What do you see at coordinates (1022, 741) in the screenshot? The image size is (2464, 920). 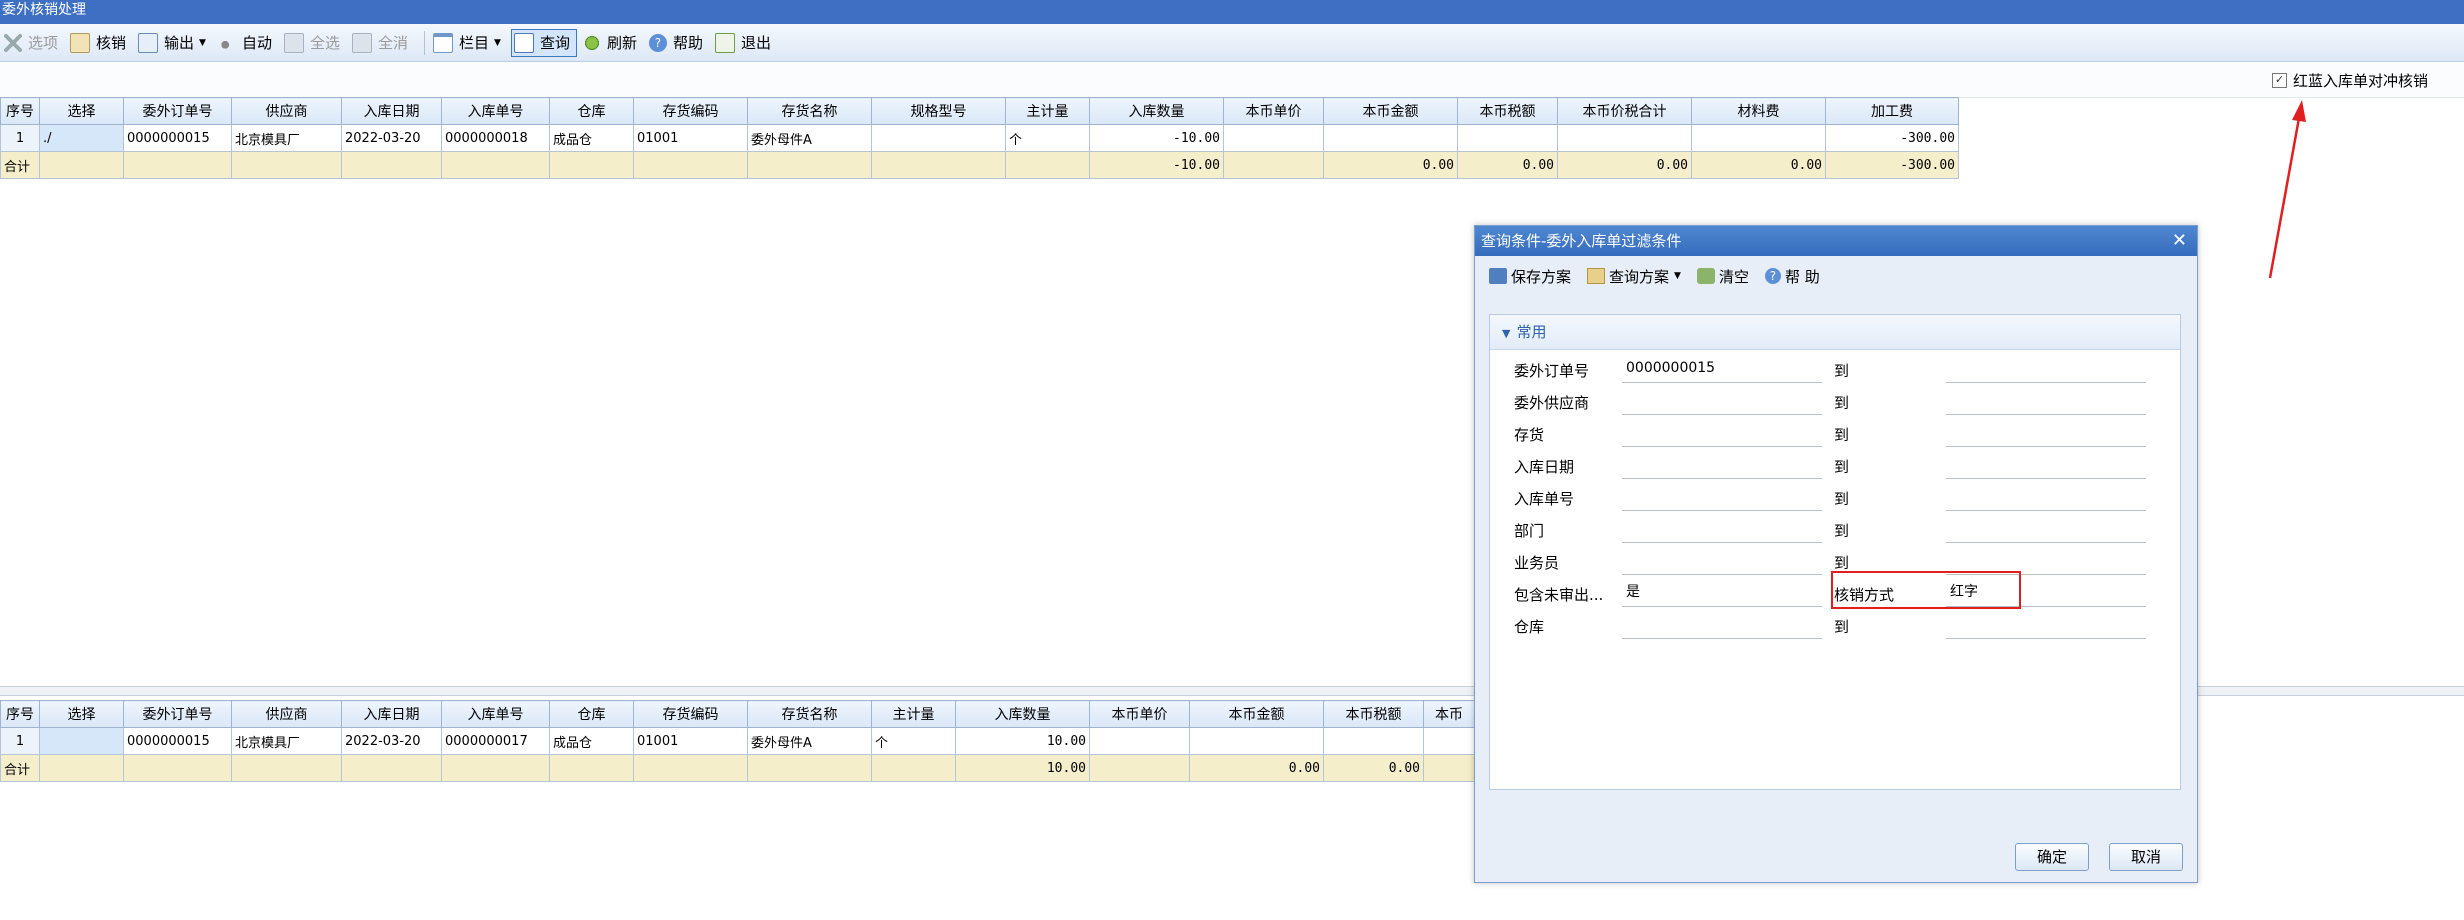 I see `table-cell: 10.00` at bounding box center [1022, 741].